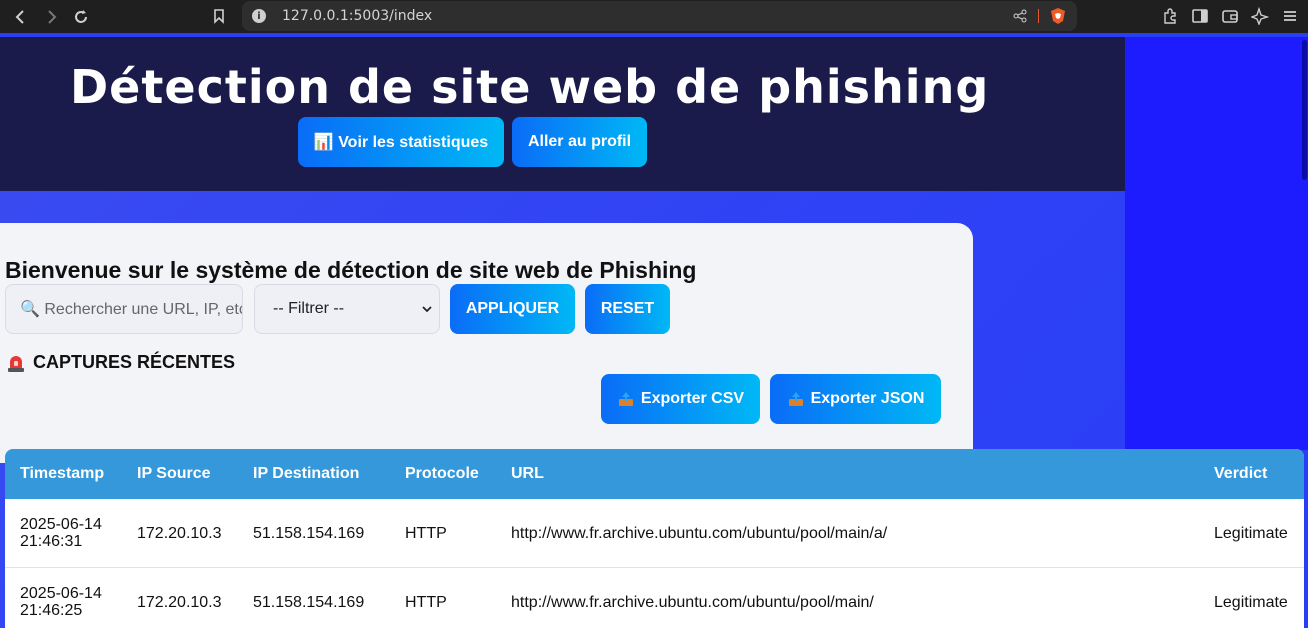 The width and height of the screenshot is (1308, 628). I want to click on filter-selected-value: -- Filtrer --, so click(309, 308).